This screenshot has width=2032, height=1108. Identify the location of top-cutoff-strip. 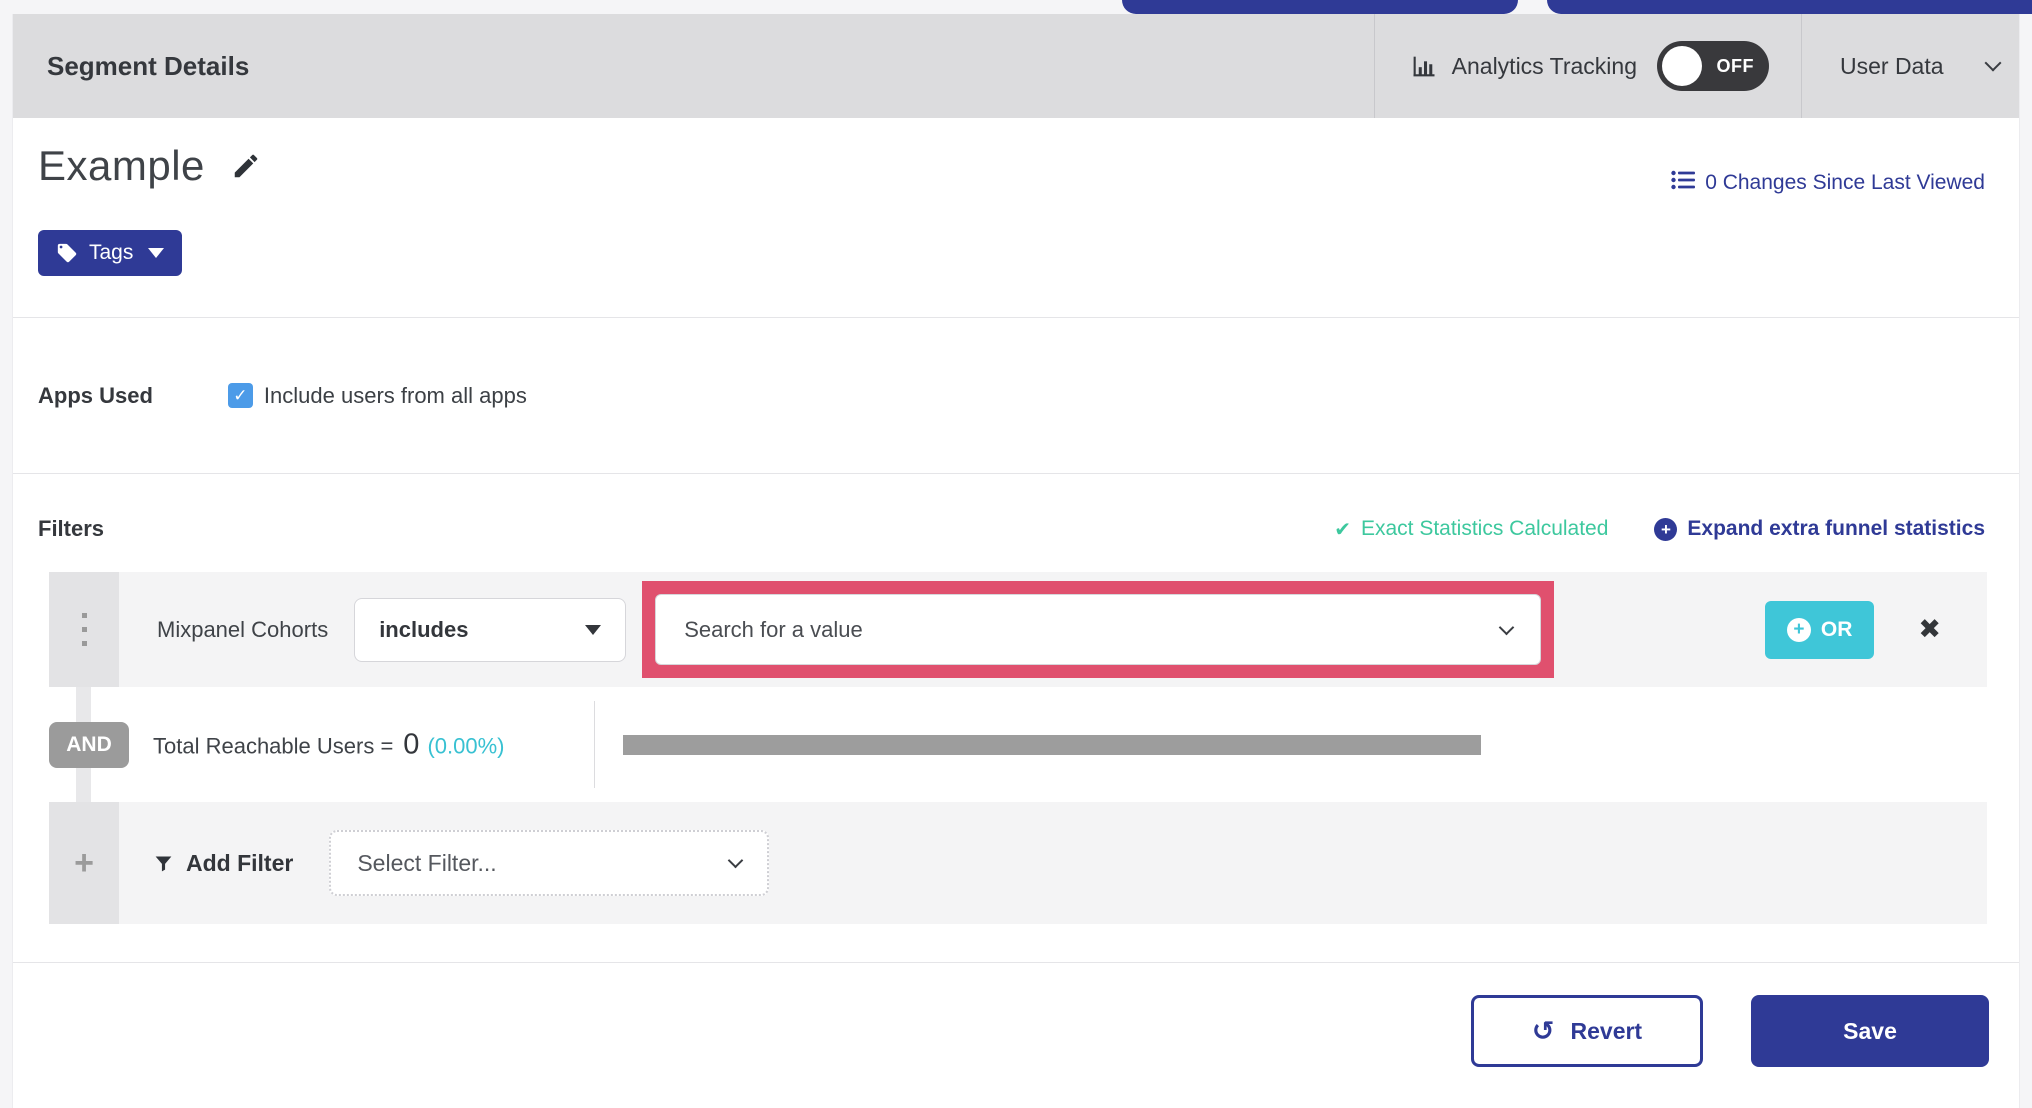
(1016, 7).